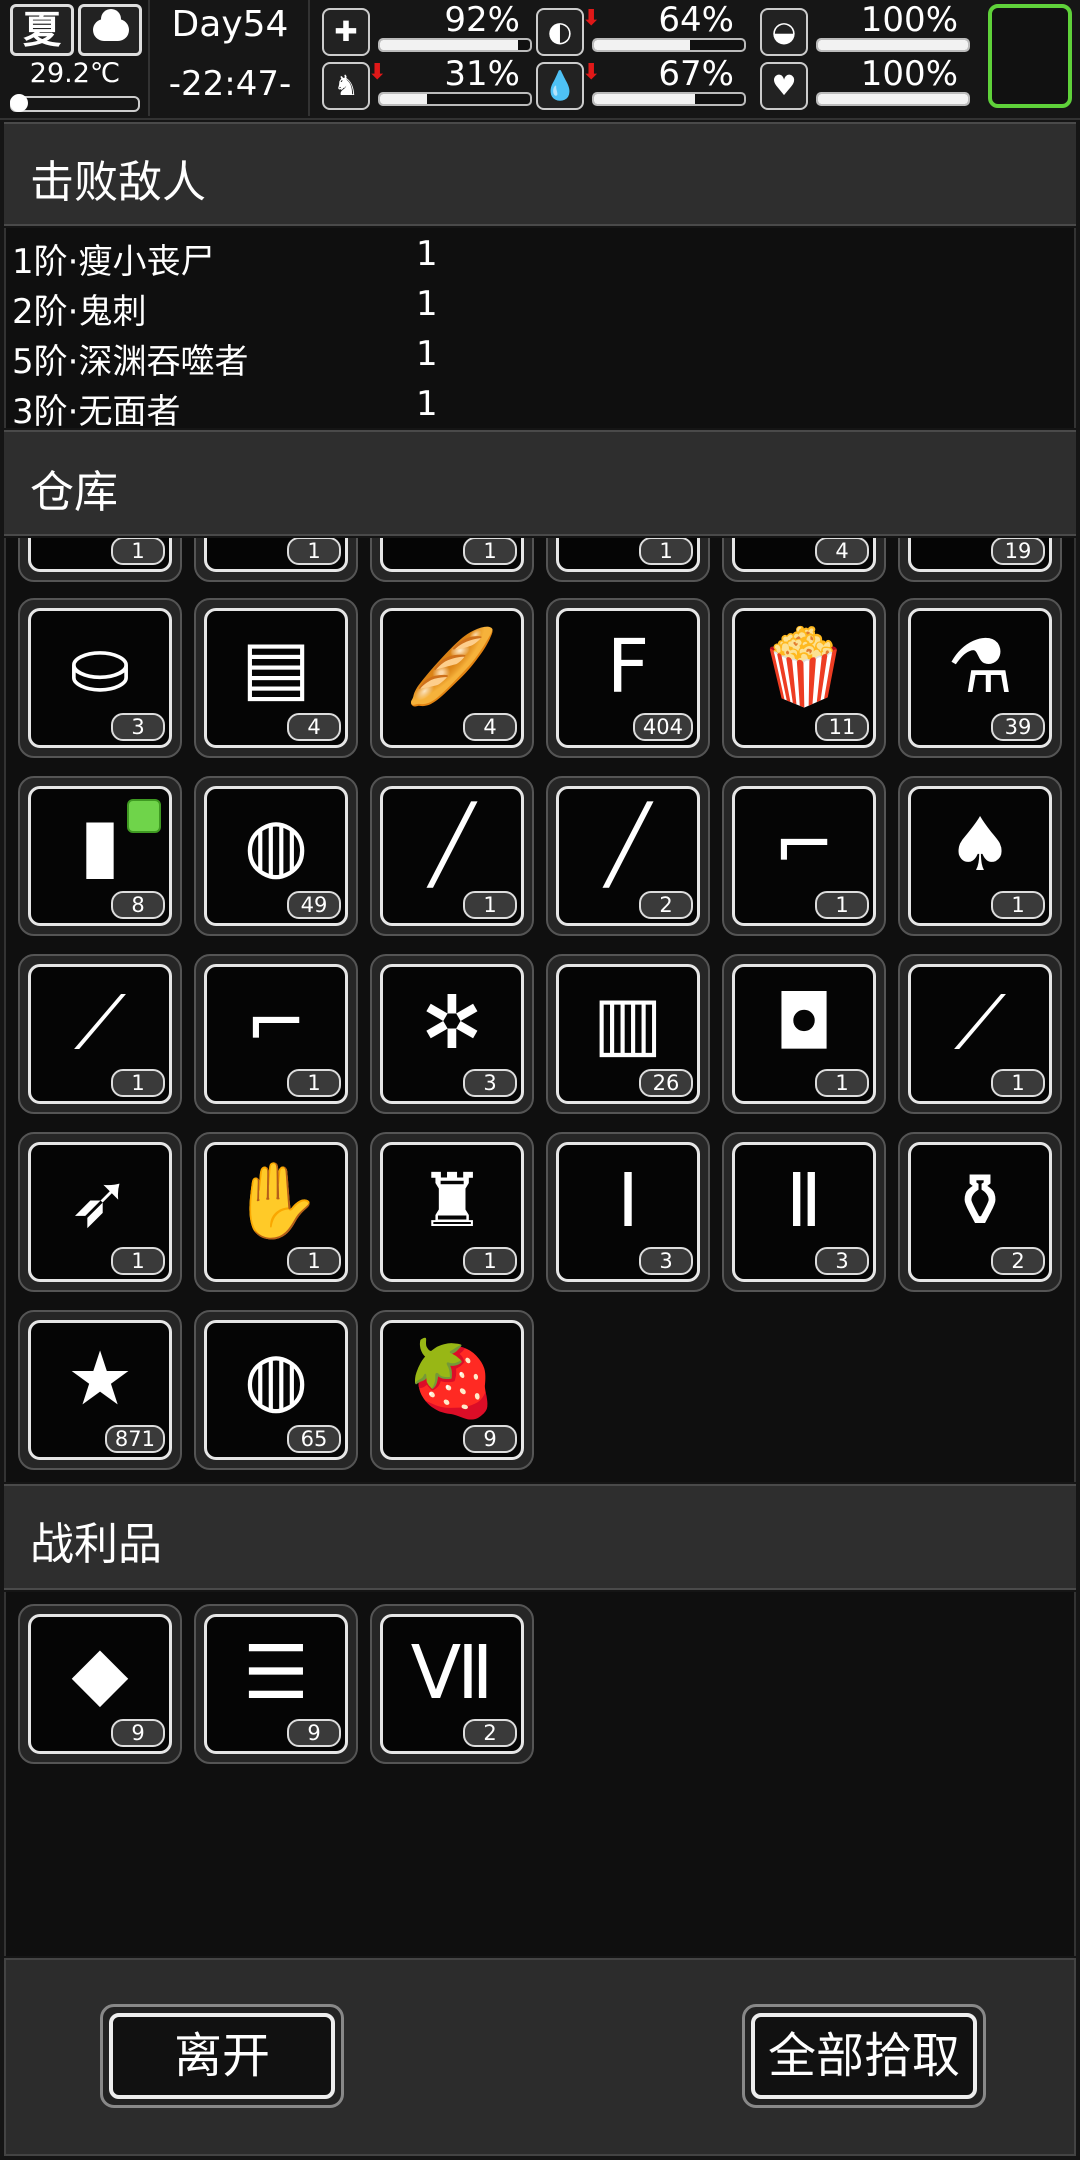  What do you see at coordinates (276, 1379) in the screenshot?
I see `net-icon: ◍` at bounding box center [276, 1379].